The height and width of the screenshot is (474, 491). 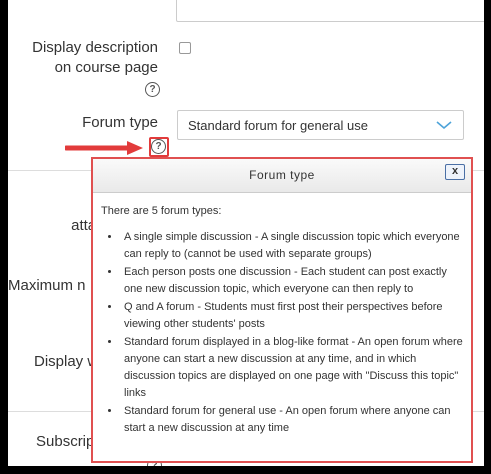 I want to click on forum-type-value: Standard forum for general use, so click(x=278, y=125).